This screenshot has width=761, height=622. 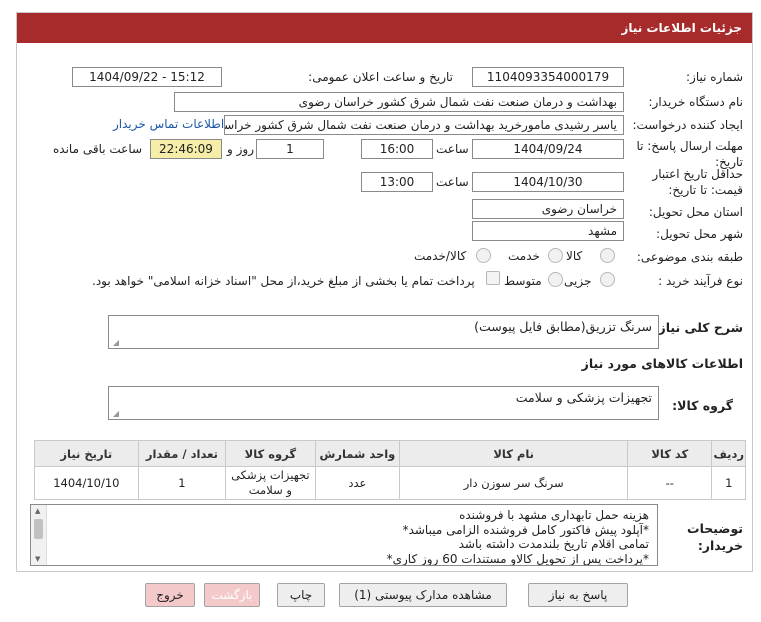 What do you see at coordinates (37, 511) in the screenshot?
I see `scroll-up-icon: ▲` at bounding box center [37, 511].